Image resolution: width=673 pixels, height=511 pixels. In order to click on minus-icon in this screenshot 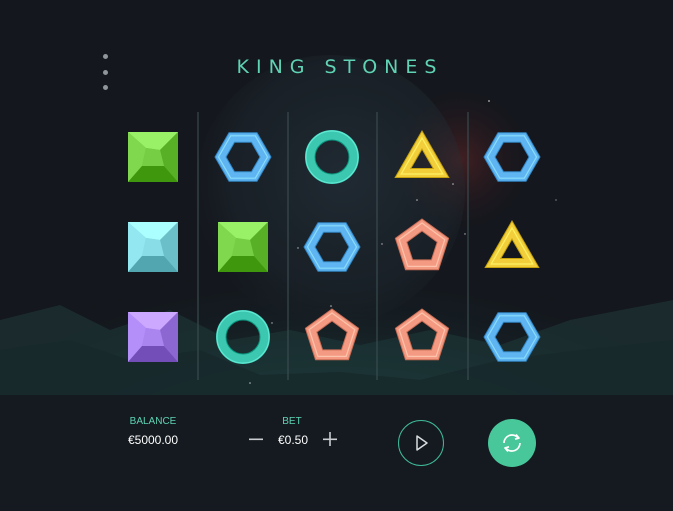, I will do `click(256, 439)`.